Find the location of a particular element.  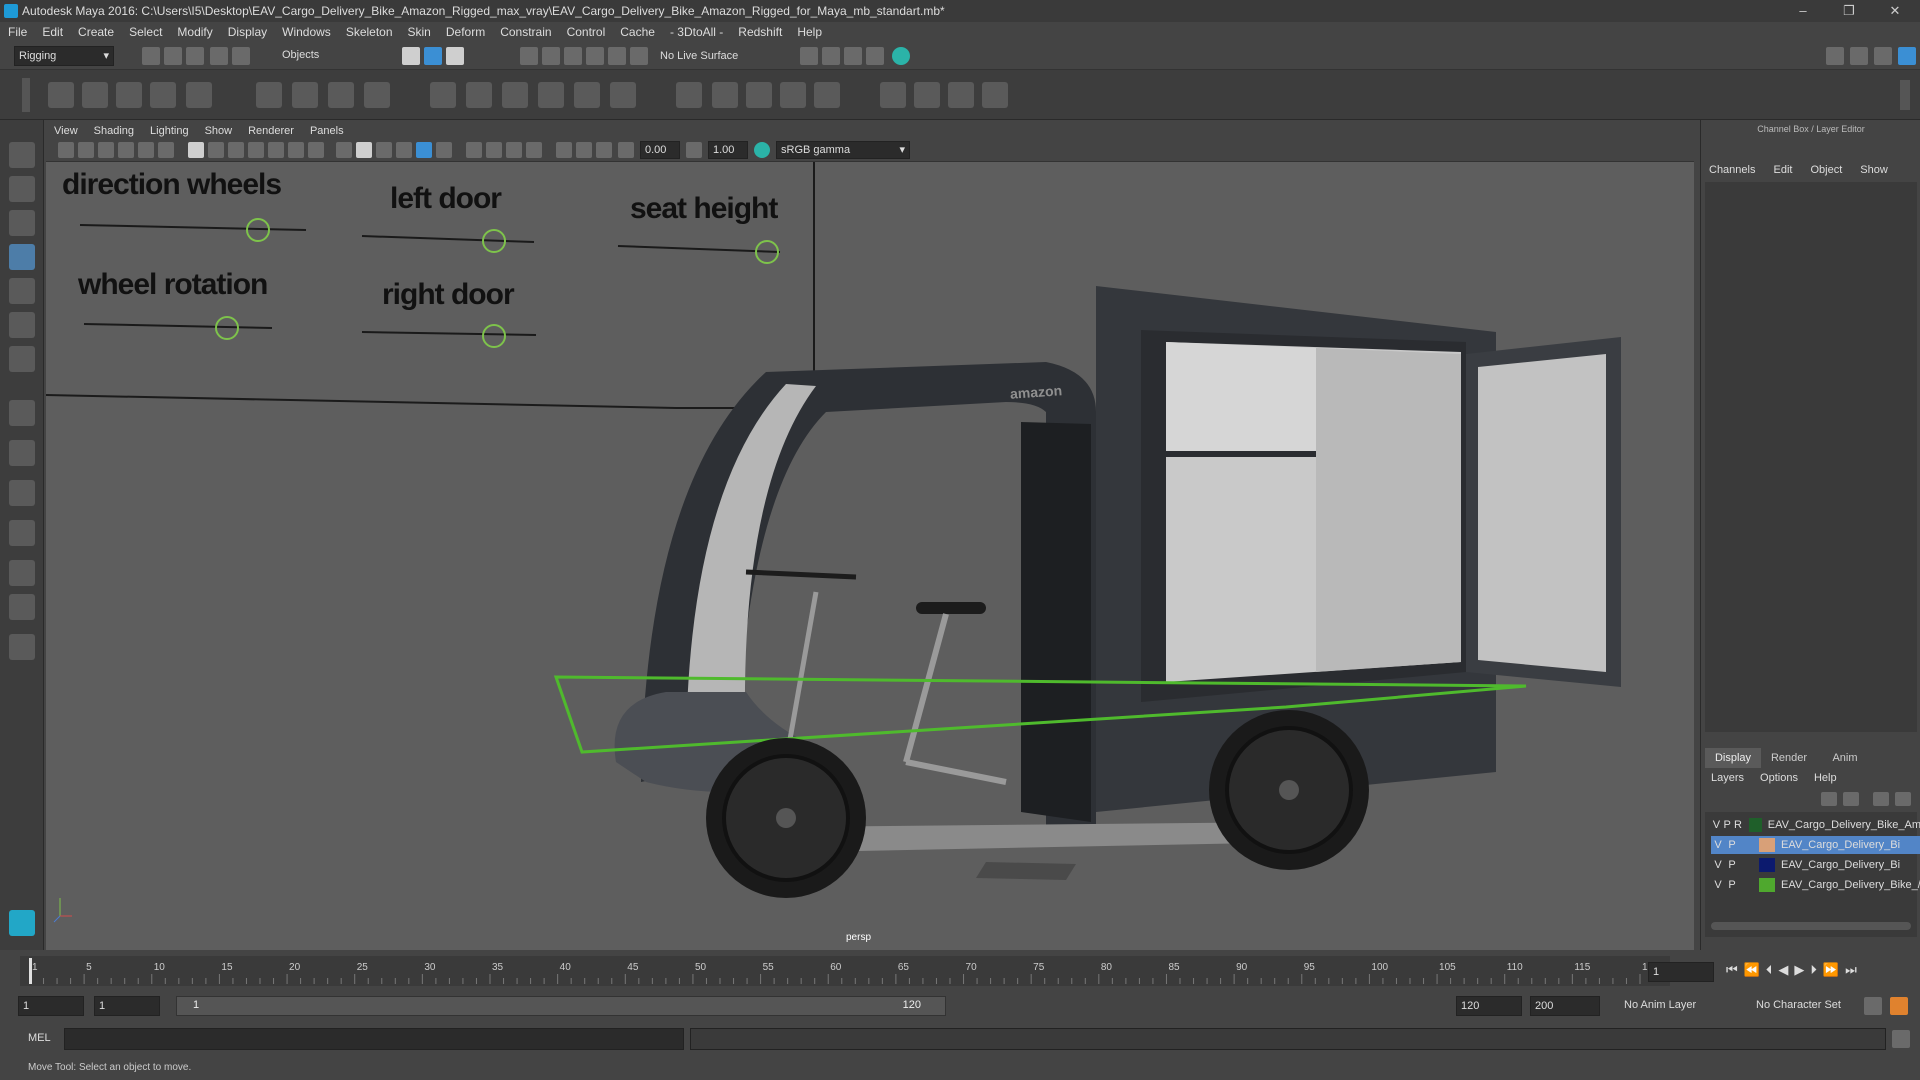

exposure-field: 0.00 is located at coordinates (660, 150).